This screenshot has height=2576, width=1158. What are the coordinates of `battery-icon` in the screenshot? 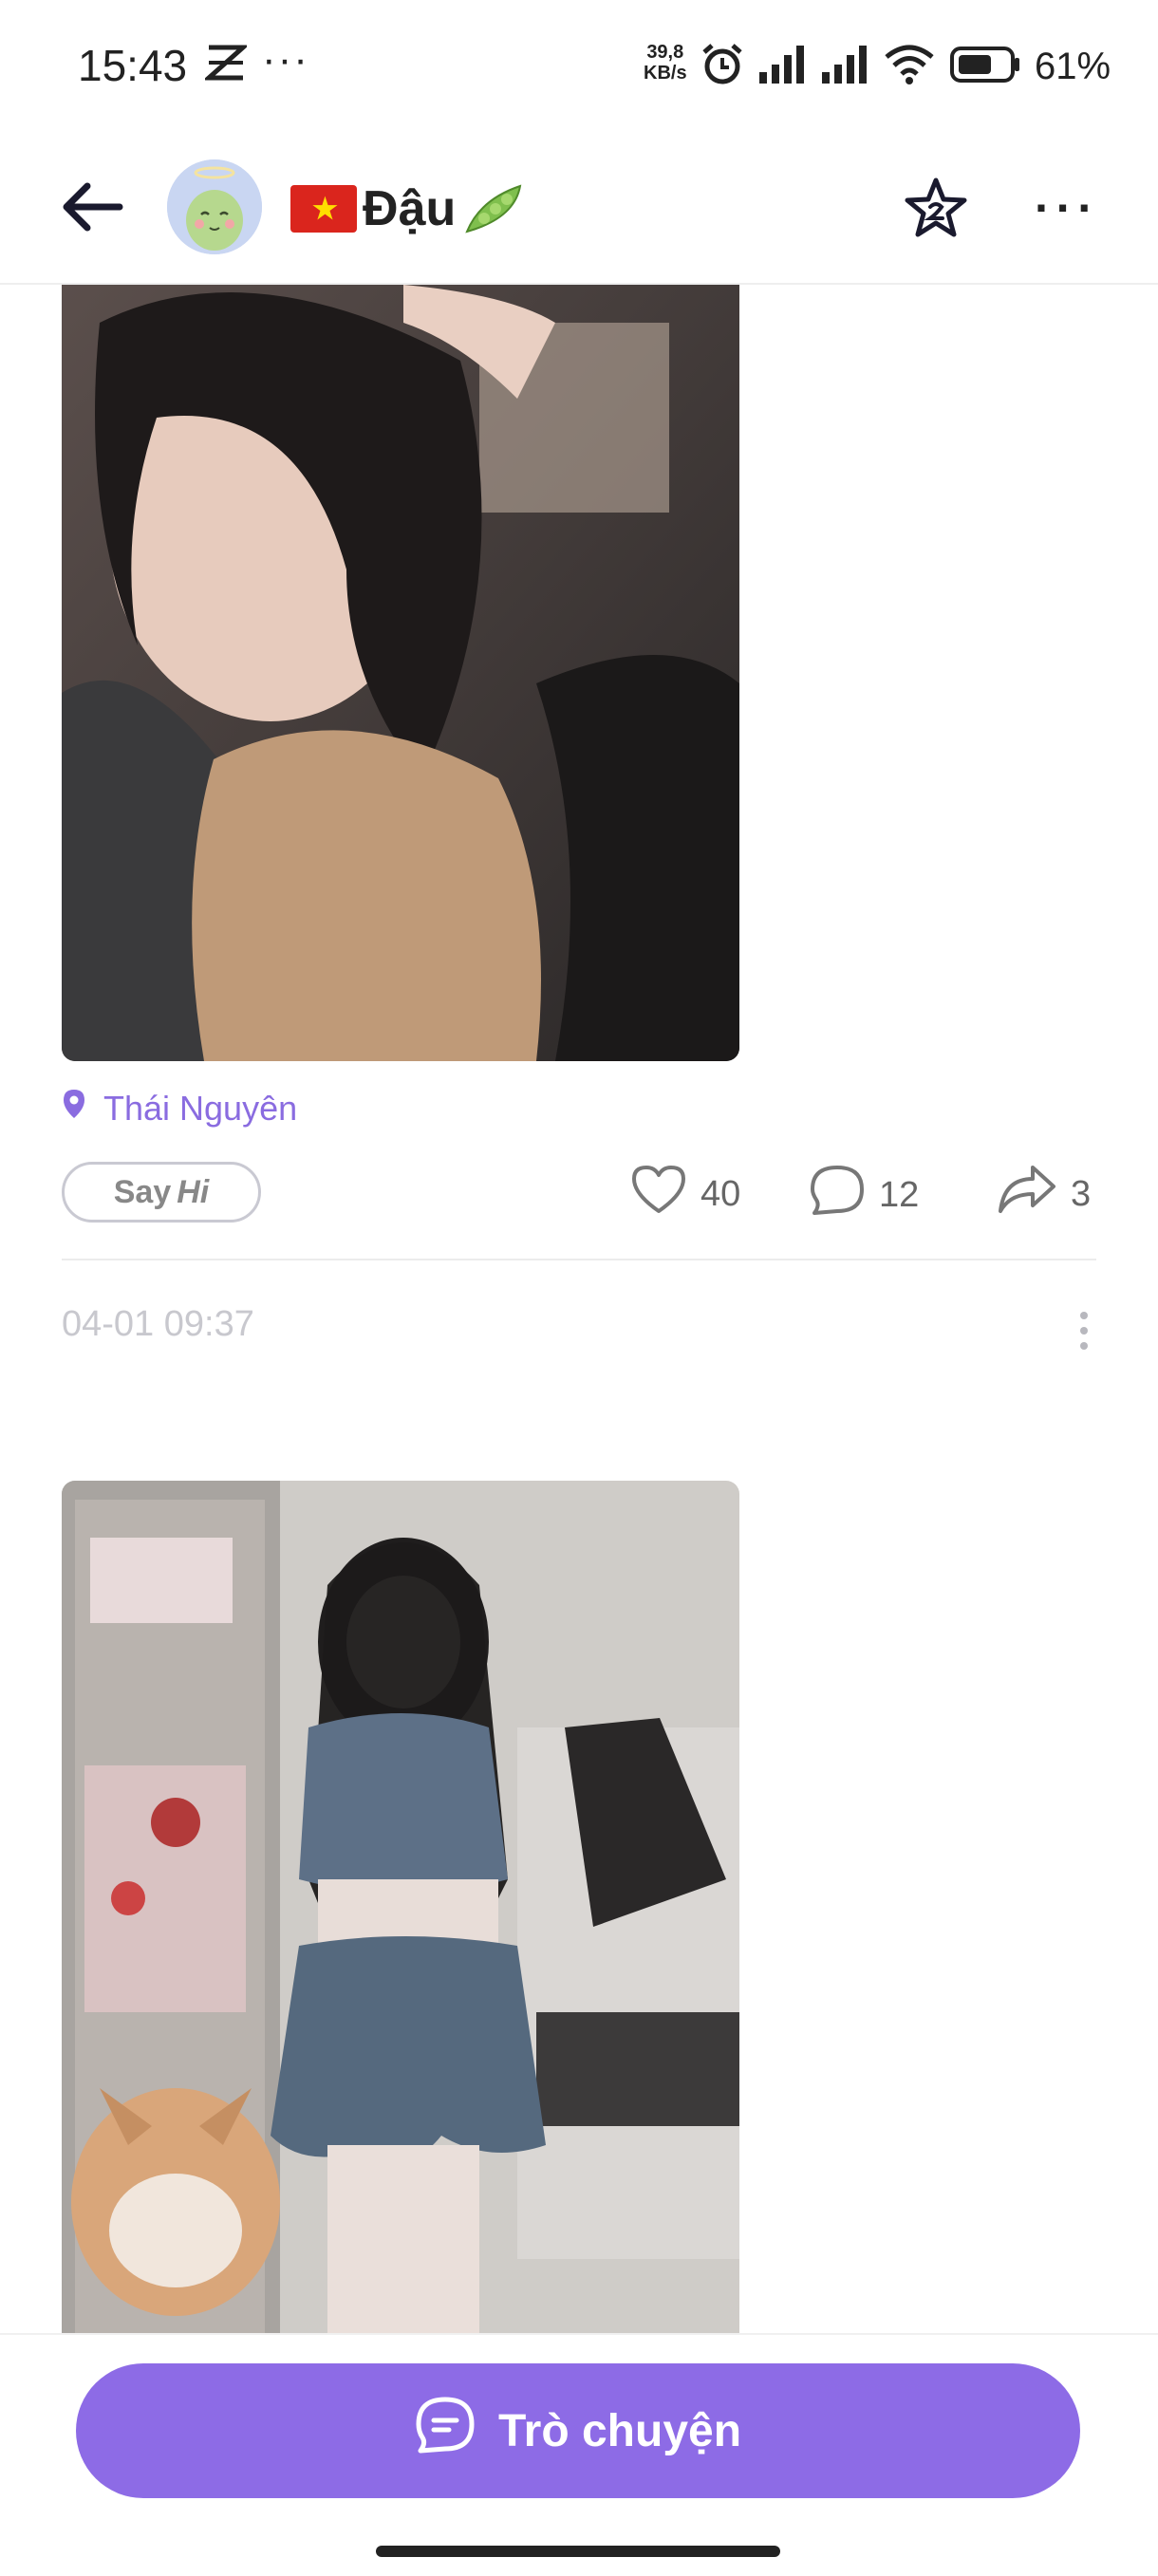 It's located at (985, 67).